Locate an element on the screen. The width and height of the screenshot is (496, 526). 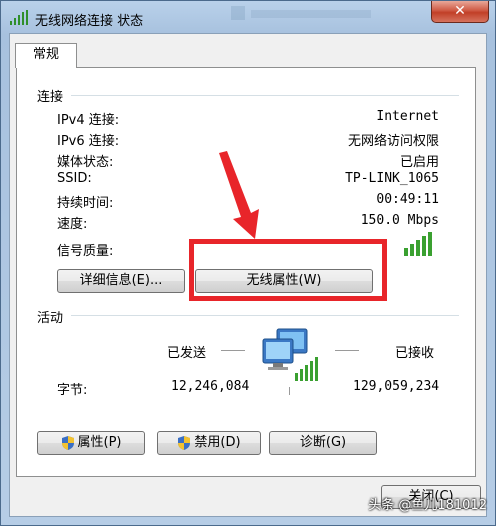
ipv6-label: IPv6 连接: is located at coordinates (88, 141).